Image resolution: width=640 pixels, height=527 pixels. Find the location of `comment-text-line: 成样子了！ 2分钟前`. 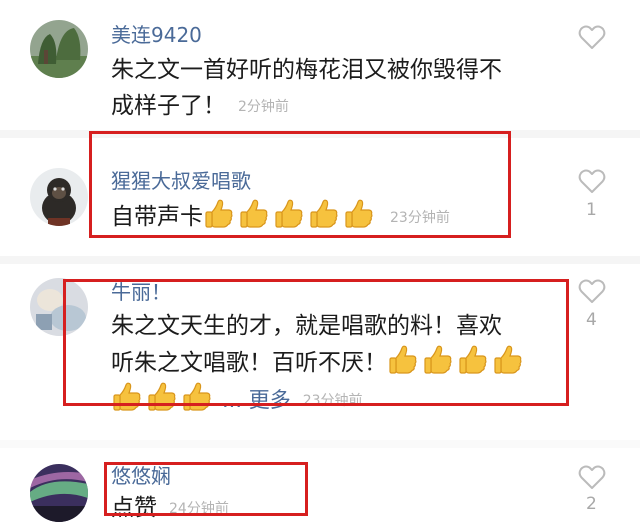

comment-text-line: 成样子了！ 2分钟前 is located at coordinates (306, 106).